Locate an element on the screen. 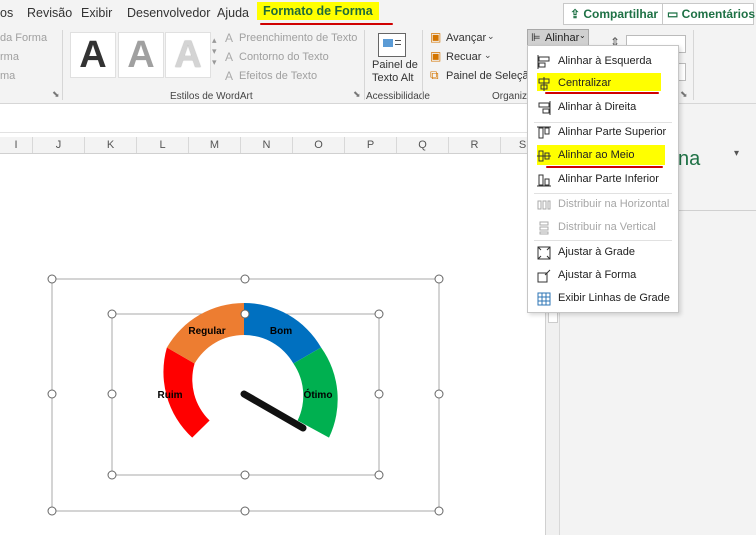 Image resolution: width=756 pixels, height=535 pixels. align-center-icon is located at coordinates (544, 84).